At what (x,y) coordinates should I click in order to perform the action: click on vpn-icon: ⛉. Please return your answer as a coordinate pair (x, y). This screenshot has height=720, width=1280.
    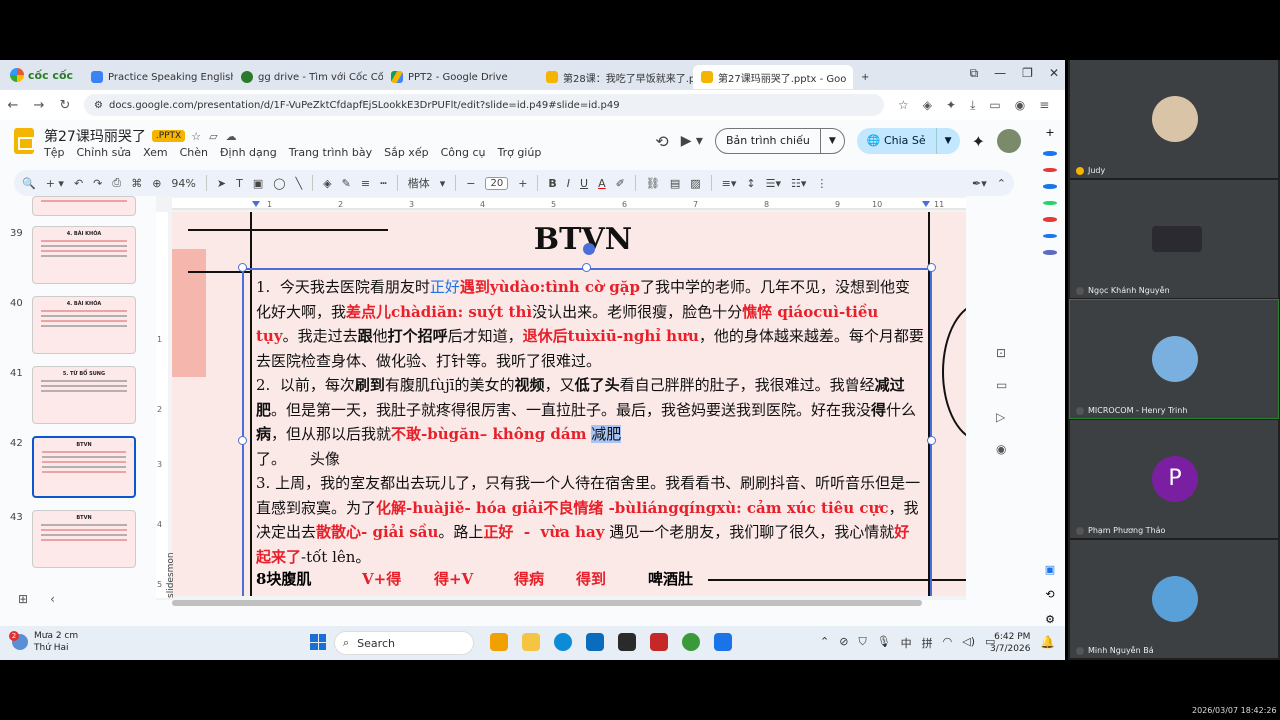
    Looking at the image, I should click on (862, 643).